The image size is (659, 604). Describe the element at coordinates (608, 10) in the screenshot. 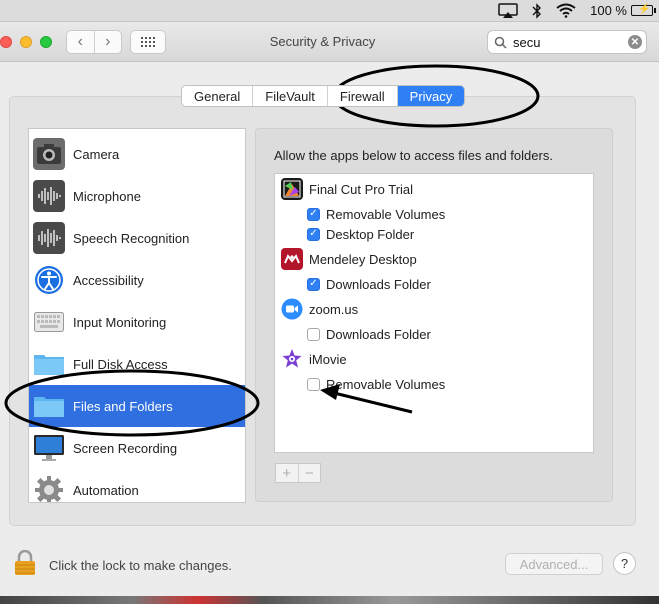

I see `battery-percentage: 100 %` at that location.